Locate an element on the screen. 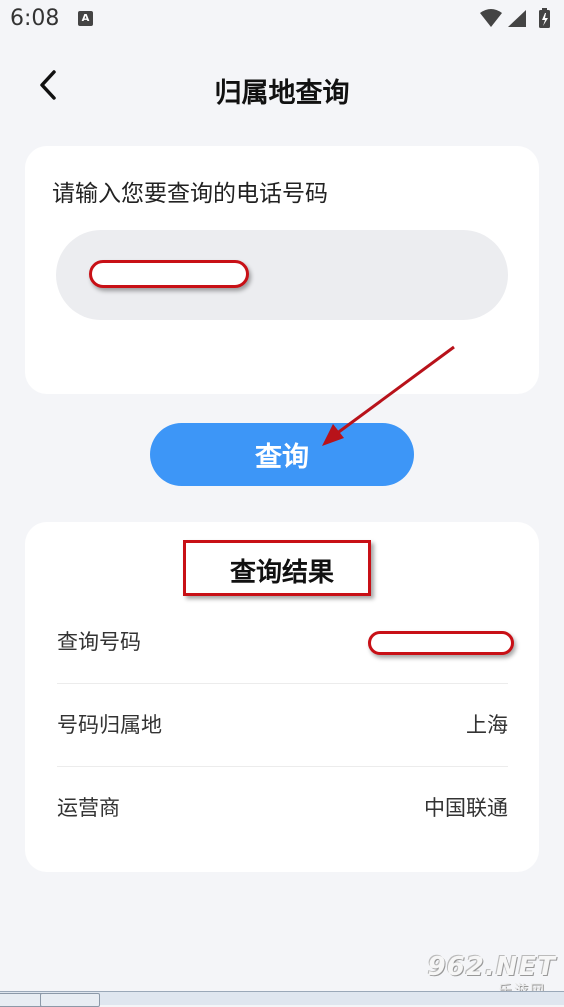 The height and width of the screenshot is (1007, 564). result-row-number: 查询号码 is located at coordinates (285, 643).